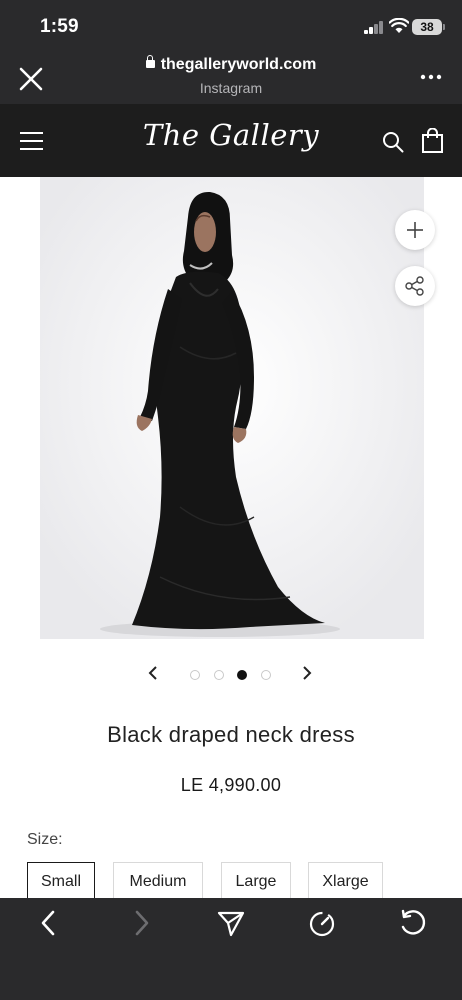  Describe the element at coordinates (142, 923) in the screenshot. I see `forward-icon` at that location.